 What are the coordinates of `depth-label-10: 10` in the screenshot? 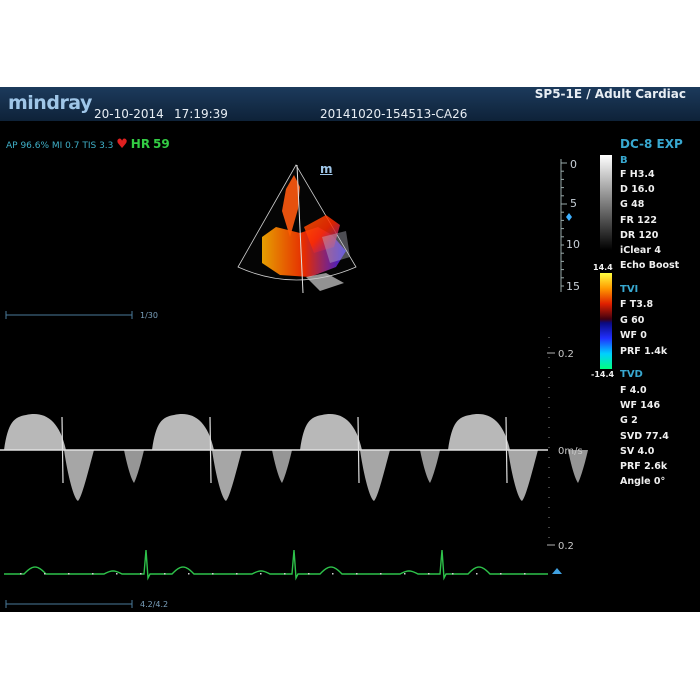 It's located at (573, 244).